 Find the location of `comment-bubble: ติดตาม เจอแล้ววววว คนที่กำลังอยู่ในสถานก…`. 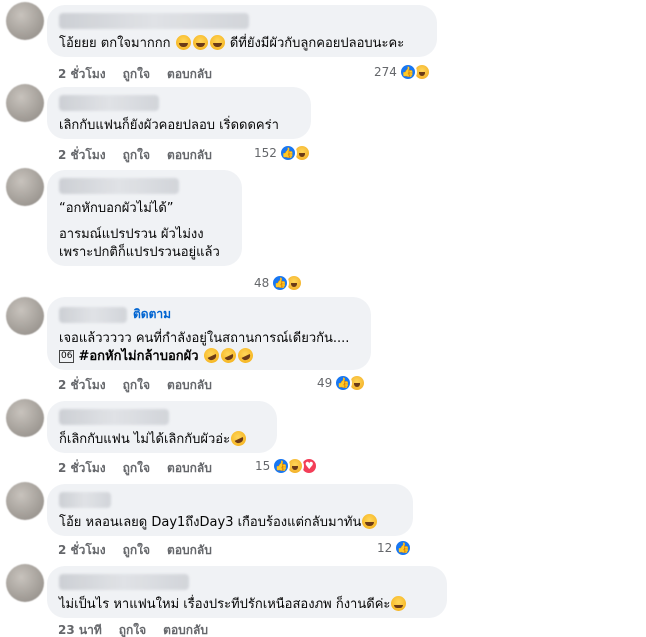

comment-bubble: ติดตาม เจอแล้ววววว คนที่กำลังอยู่ในสถานก… is located at coordinates (209, 333).